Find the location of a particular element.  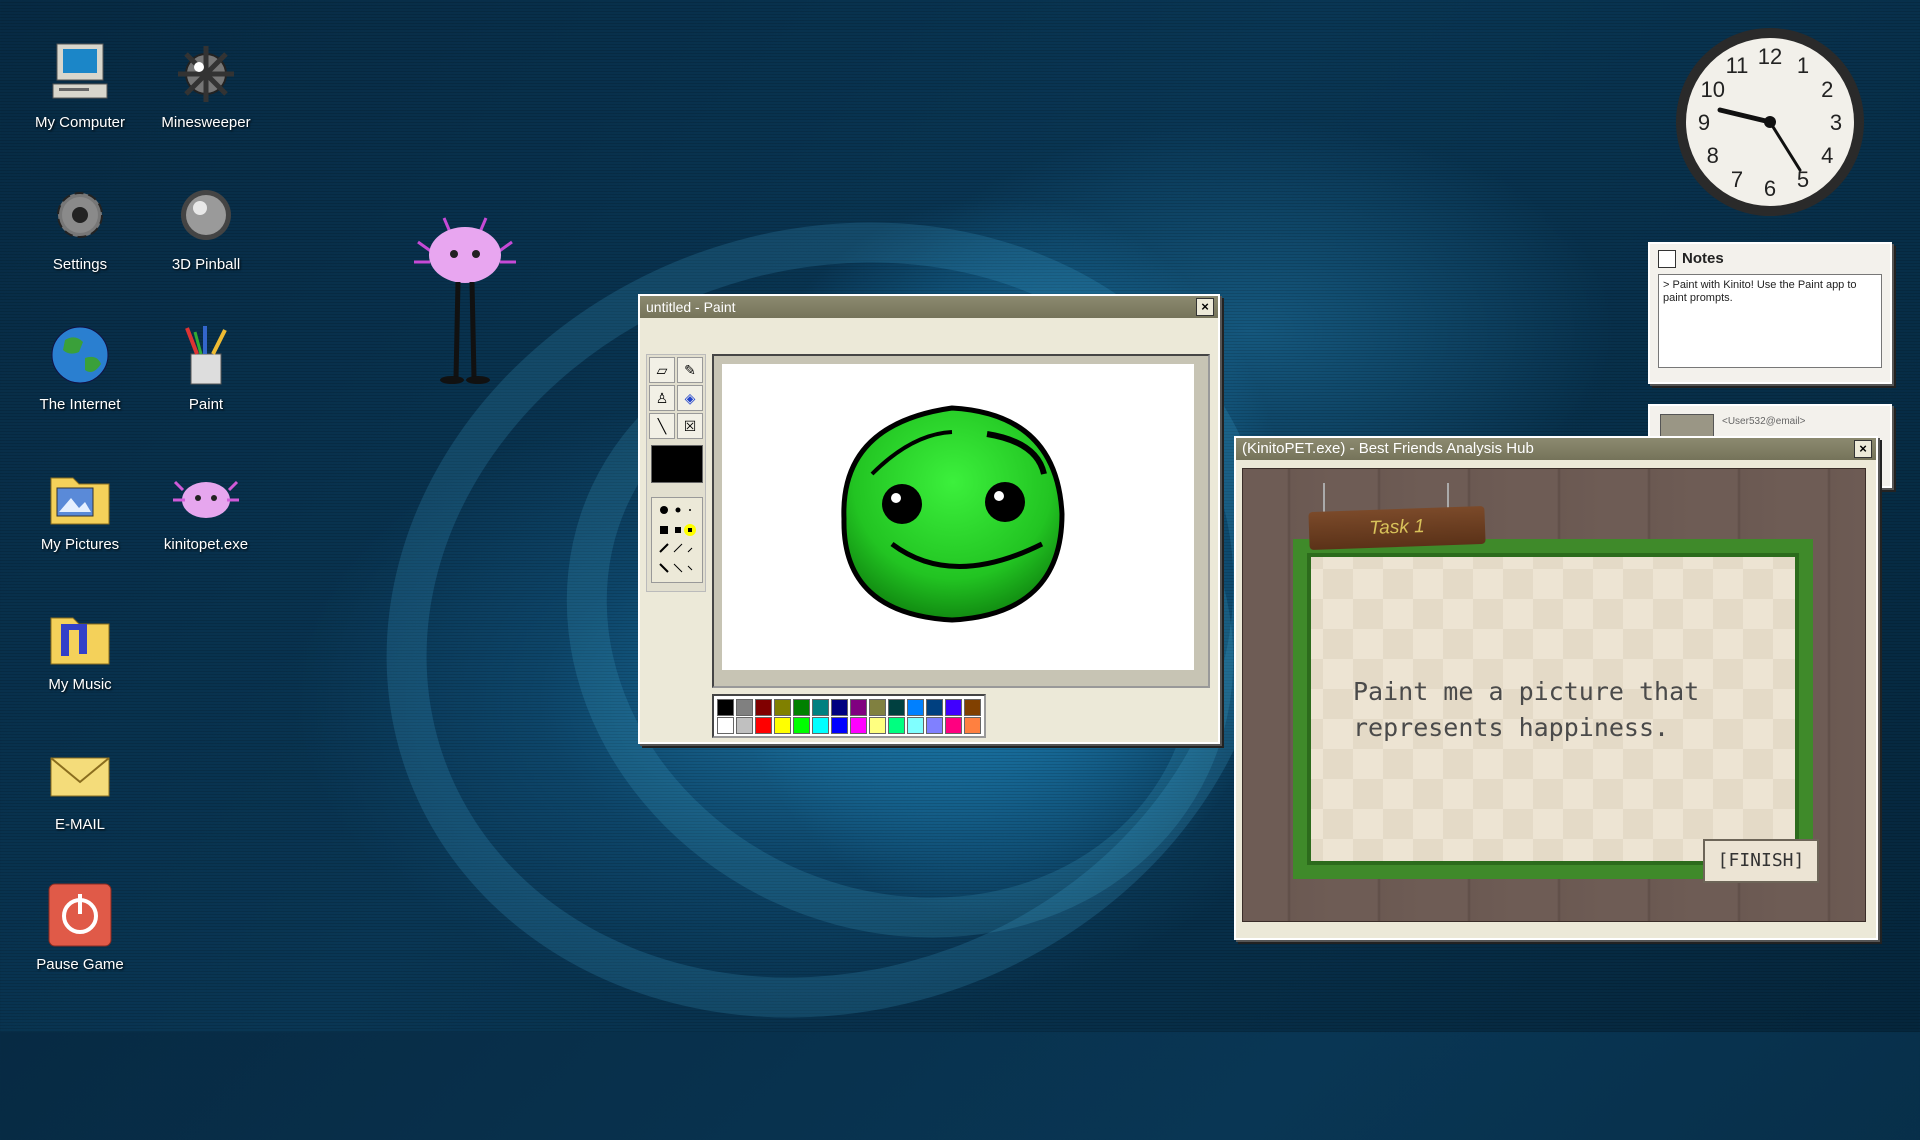

desktop-icon-minesweeper: Minesweeper is located at coordinates (206, 84).